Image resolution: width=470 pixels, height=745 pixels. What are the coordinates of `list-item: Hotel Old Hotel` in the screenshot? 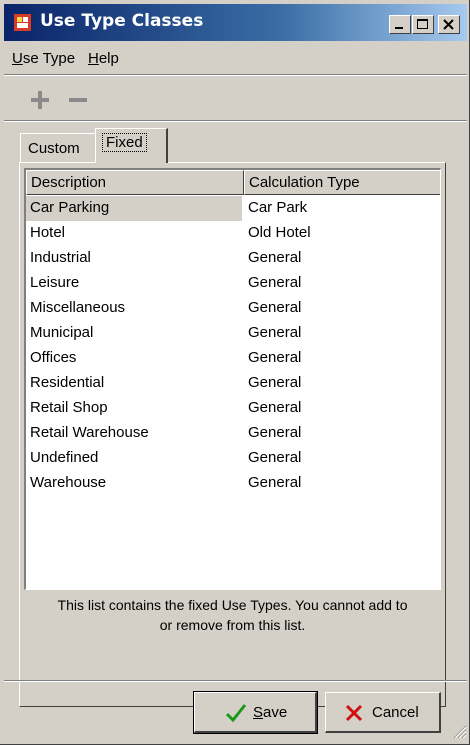 It's located at (233, 233).